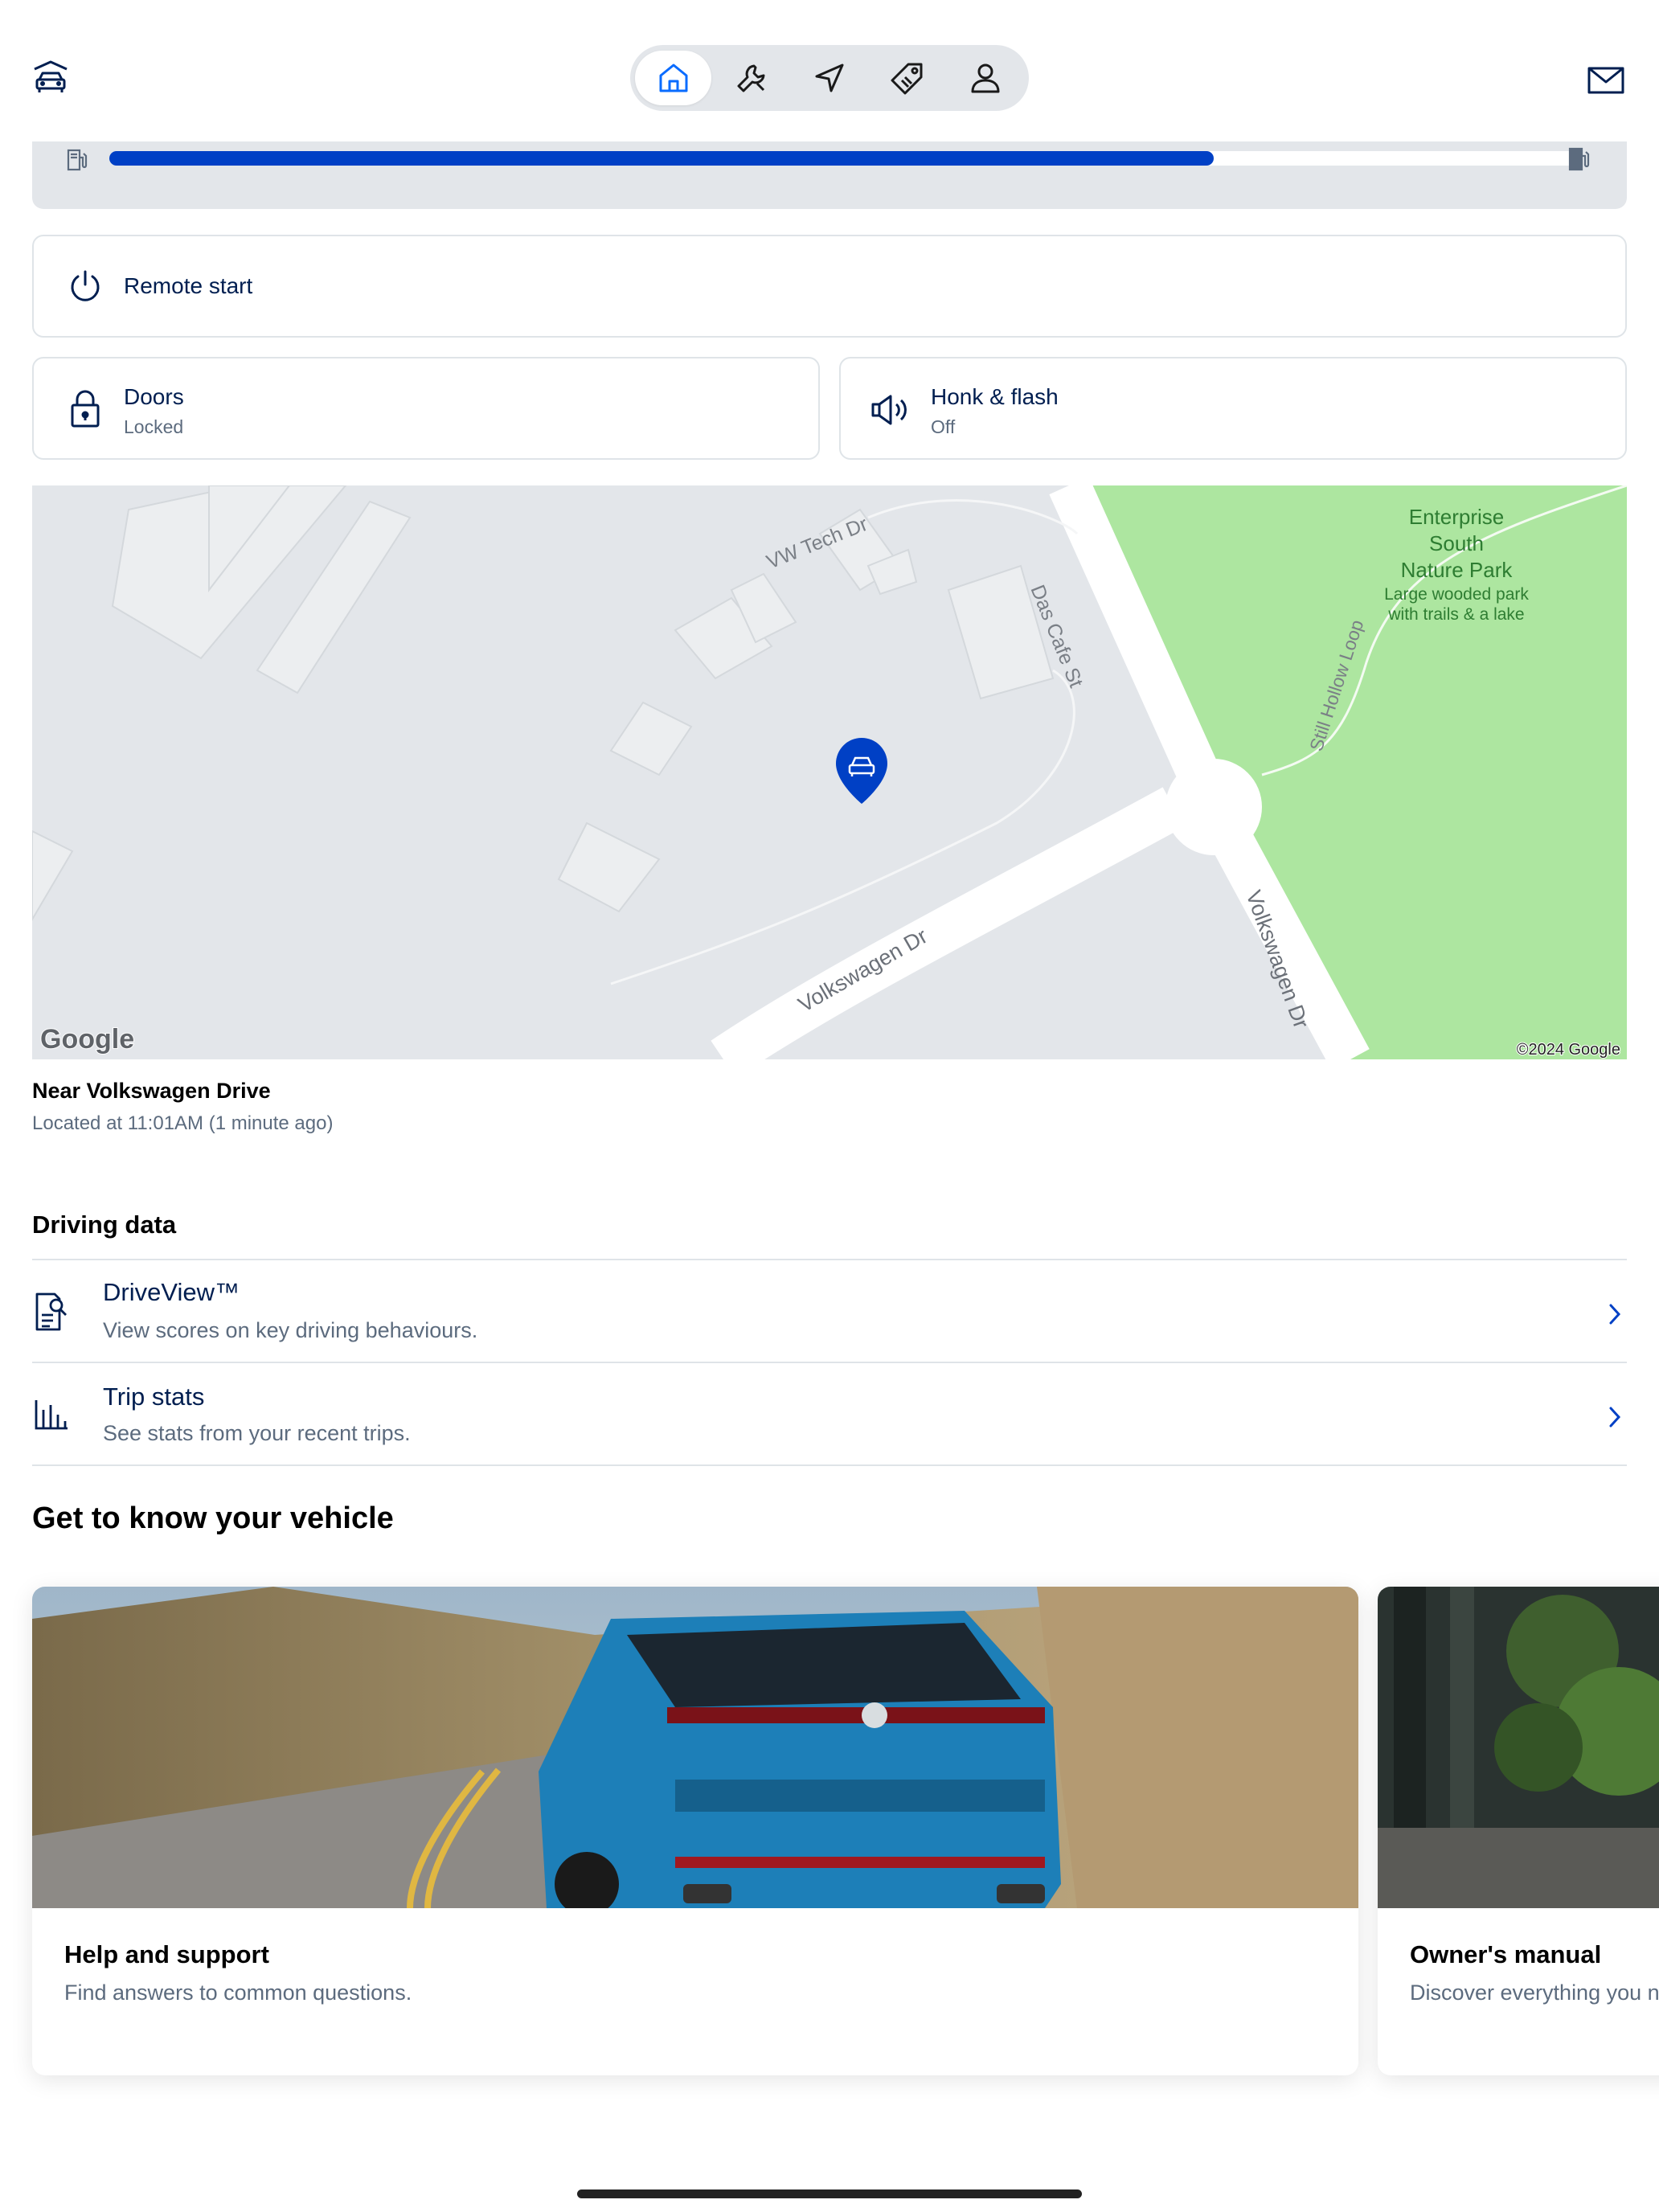 The height and width of the screenshot is (2212, 1659). I want to click on nav-profile, so click(986, 78).